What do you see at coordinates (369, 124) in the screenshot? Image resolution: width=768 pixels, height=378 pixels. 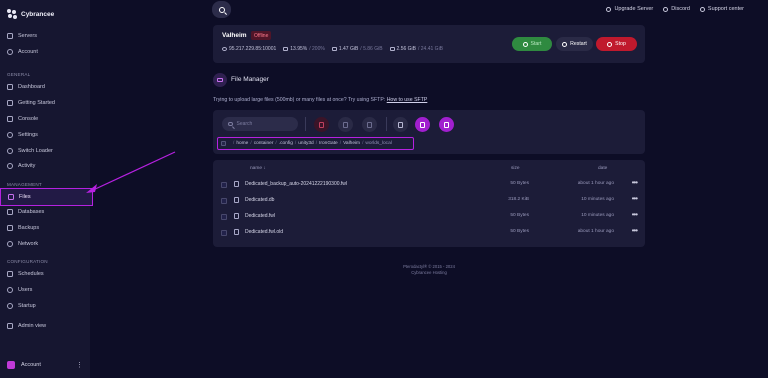 I see `archive-button` at bounding box center [369, 124].